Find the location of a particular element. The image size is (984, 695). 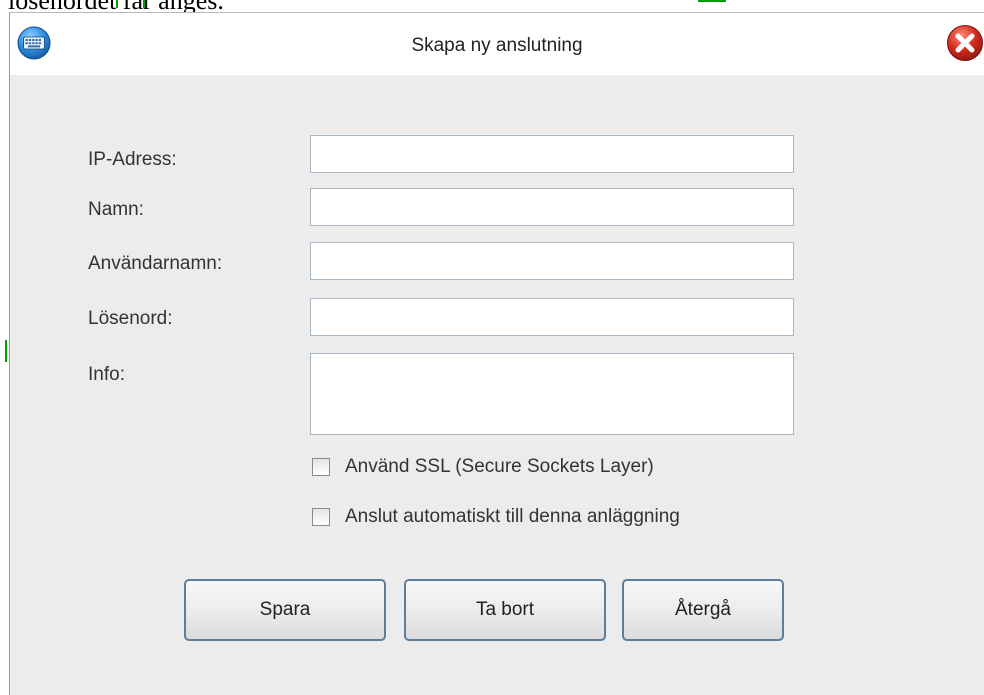

ssl-checkbox-row: Använd SSL (Secure Sockets Layer) is located at coordinates (483, 467).